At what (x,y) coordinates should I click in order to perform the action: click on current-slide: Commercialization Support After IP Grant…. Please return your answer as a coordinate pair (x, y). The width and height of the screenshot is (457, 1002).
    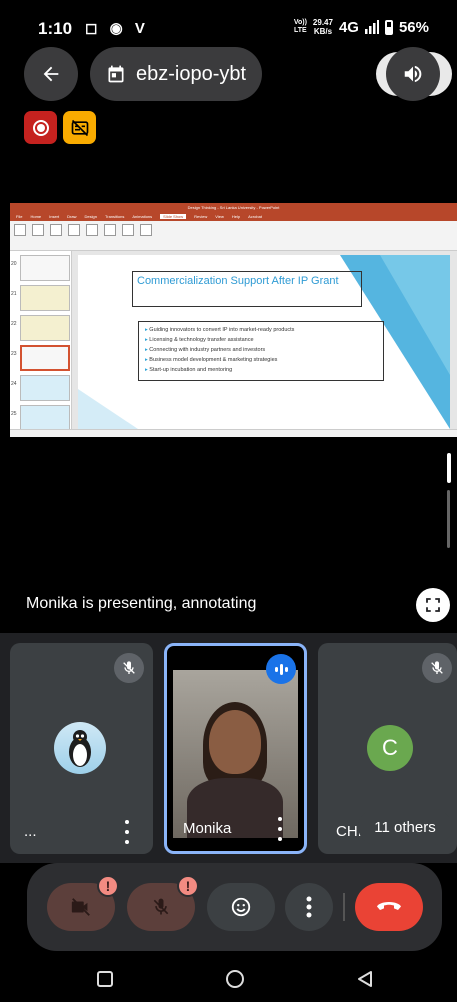
    Looking at the image, I should click on (264, 342).